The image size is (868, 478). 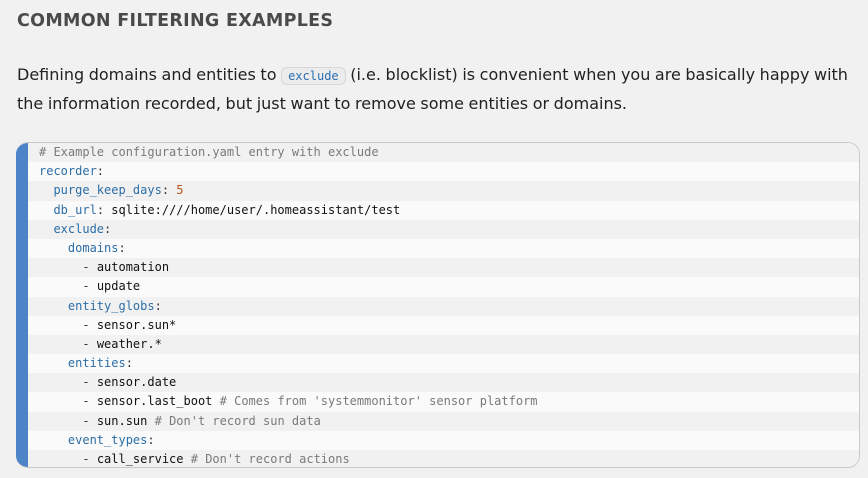 I want to click on code-line: purge_keep_days: 5, so click(x=443, y=191).